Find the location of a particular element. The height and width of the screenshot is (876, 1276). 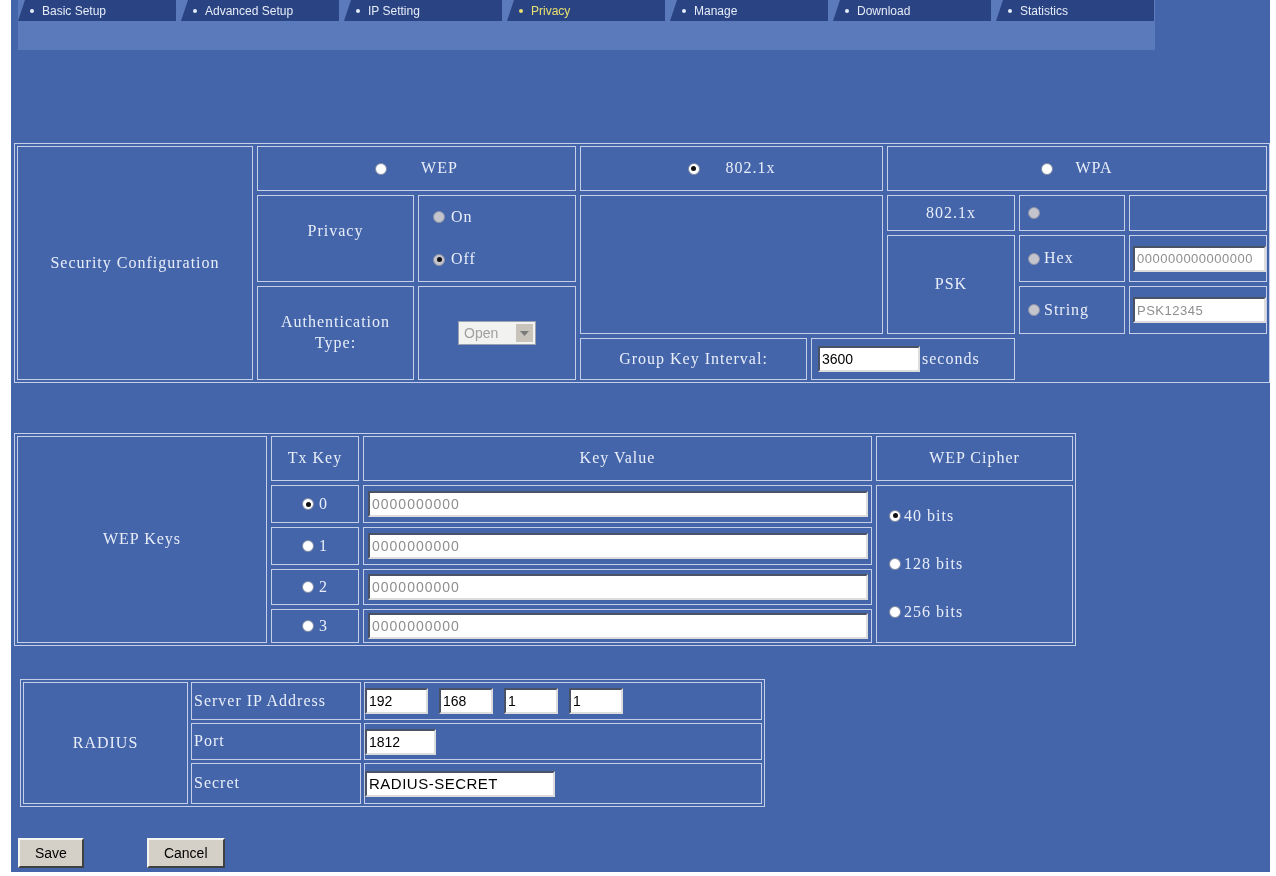

ip-octet-field: 192 is located at coordinates (396, 701).